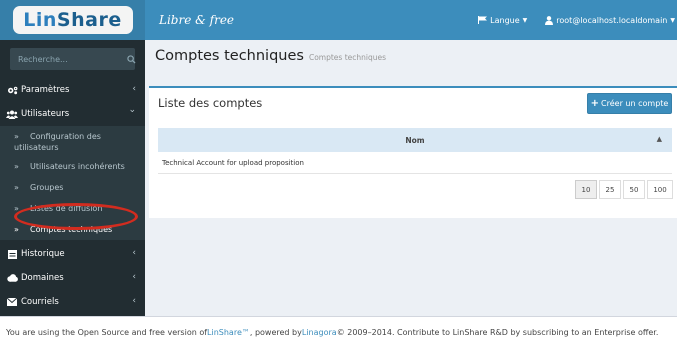  What do you see at coordinates (72, 90) in the screenshot?
I see `sidebar-item-parametres: Paramètres ‹` at bounding box center [72, 90].